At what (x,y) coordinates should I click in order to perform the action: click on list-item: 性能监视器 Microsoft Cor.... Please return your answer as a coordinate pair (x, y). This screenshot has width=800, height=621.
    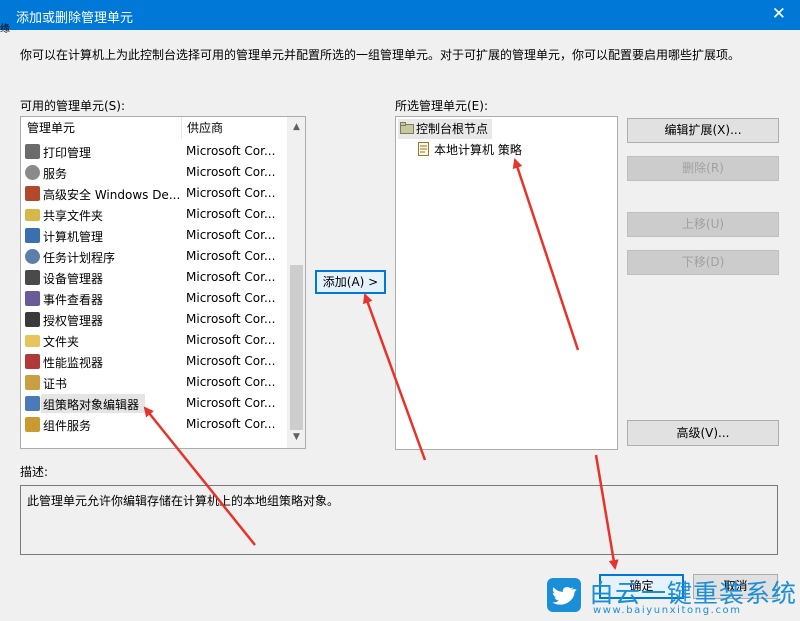
    Looking at the image, I should click on (153, 361).